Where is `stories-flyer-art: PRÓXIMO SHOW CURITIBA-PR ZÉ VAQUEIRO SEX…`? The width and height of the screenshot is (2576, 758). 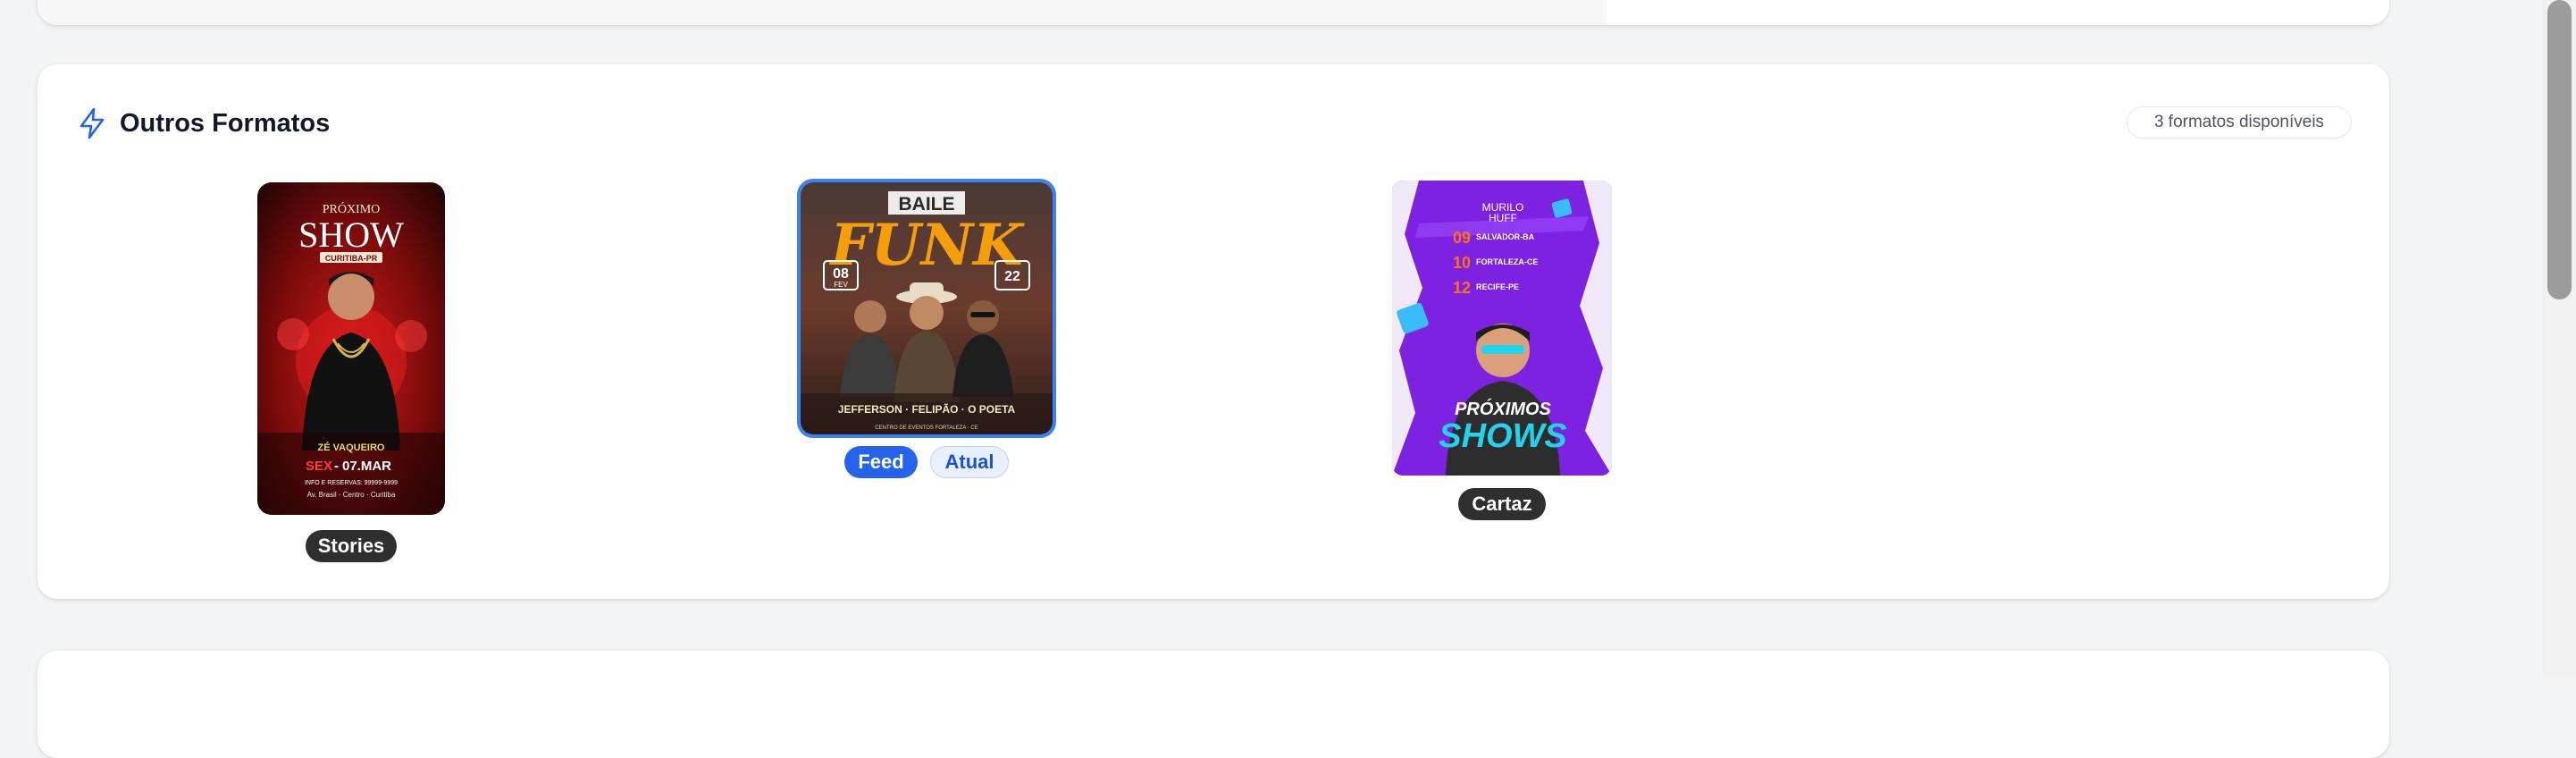
stories-flyer-art: PRÓXIMO SHOW CURITIBA-PR ZÉ VAQUEIRO SEX… is located at coordinates (351, 348).